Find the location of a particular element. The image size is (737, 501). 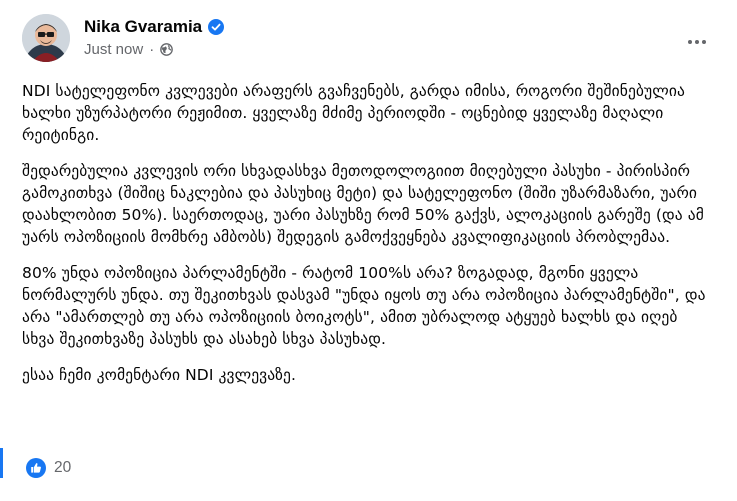

post-paragraph: ესაა ჩემი კომენტარი NDI კვლევაზე. is located at coordinates (159, 375).